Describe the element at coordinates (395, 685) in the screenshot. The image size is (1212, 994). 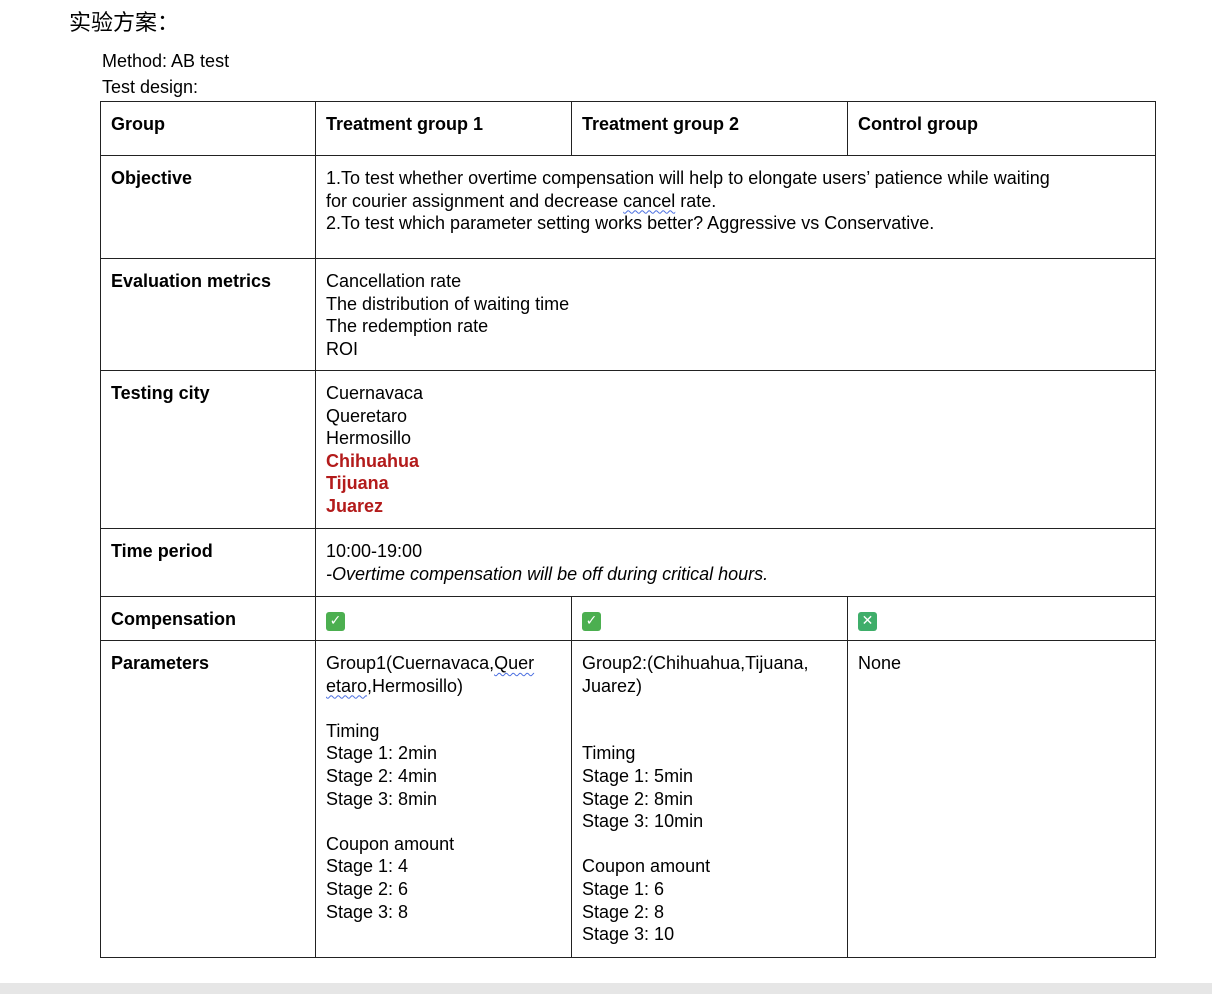
I see `g1-group-line-2: etaro,Hermosillo)` at that location.